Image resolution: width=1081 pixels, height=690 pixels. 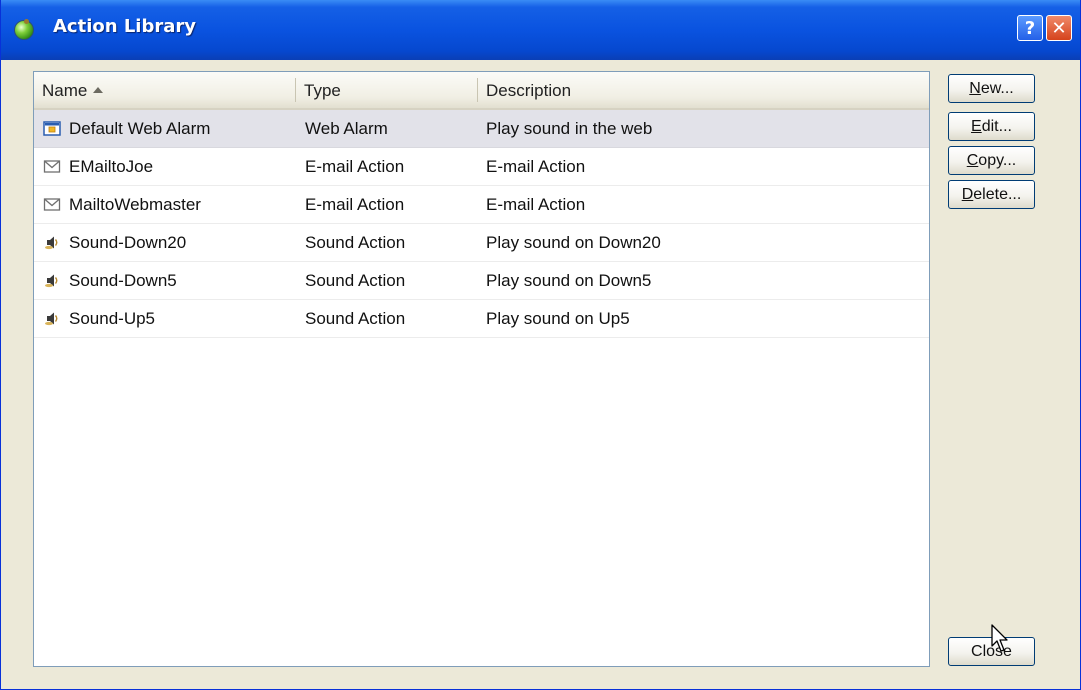 I want to click on row-description: Play sound on Down5, so click(x=569, y=280).